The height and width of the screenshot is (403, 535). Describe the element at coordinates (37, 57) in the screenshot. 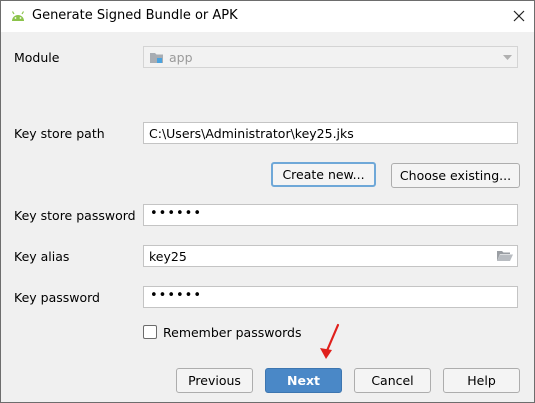

I see `module-label: Module` at that location.